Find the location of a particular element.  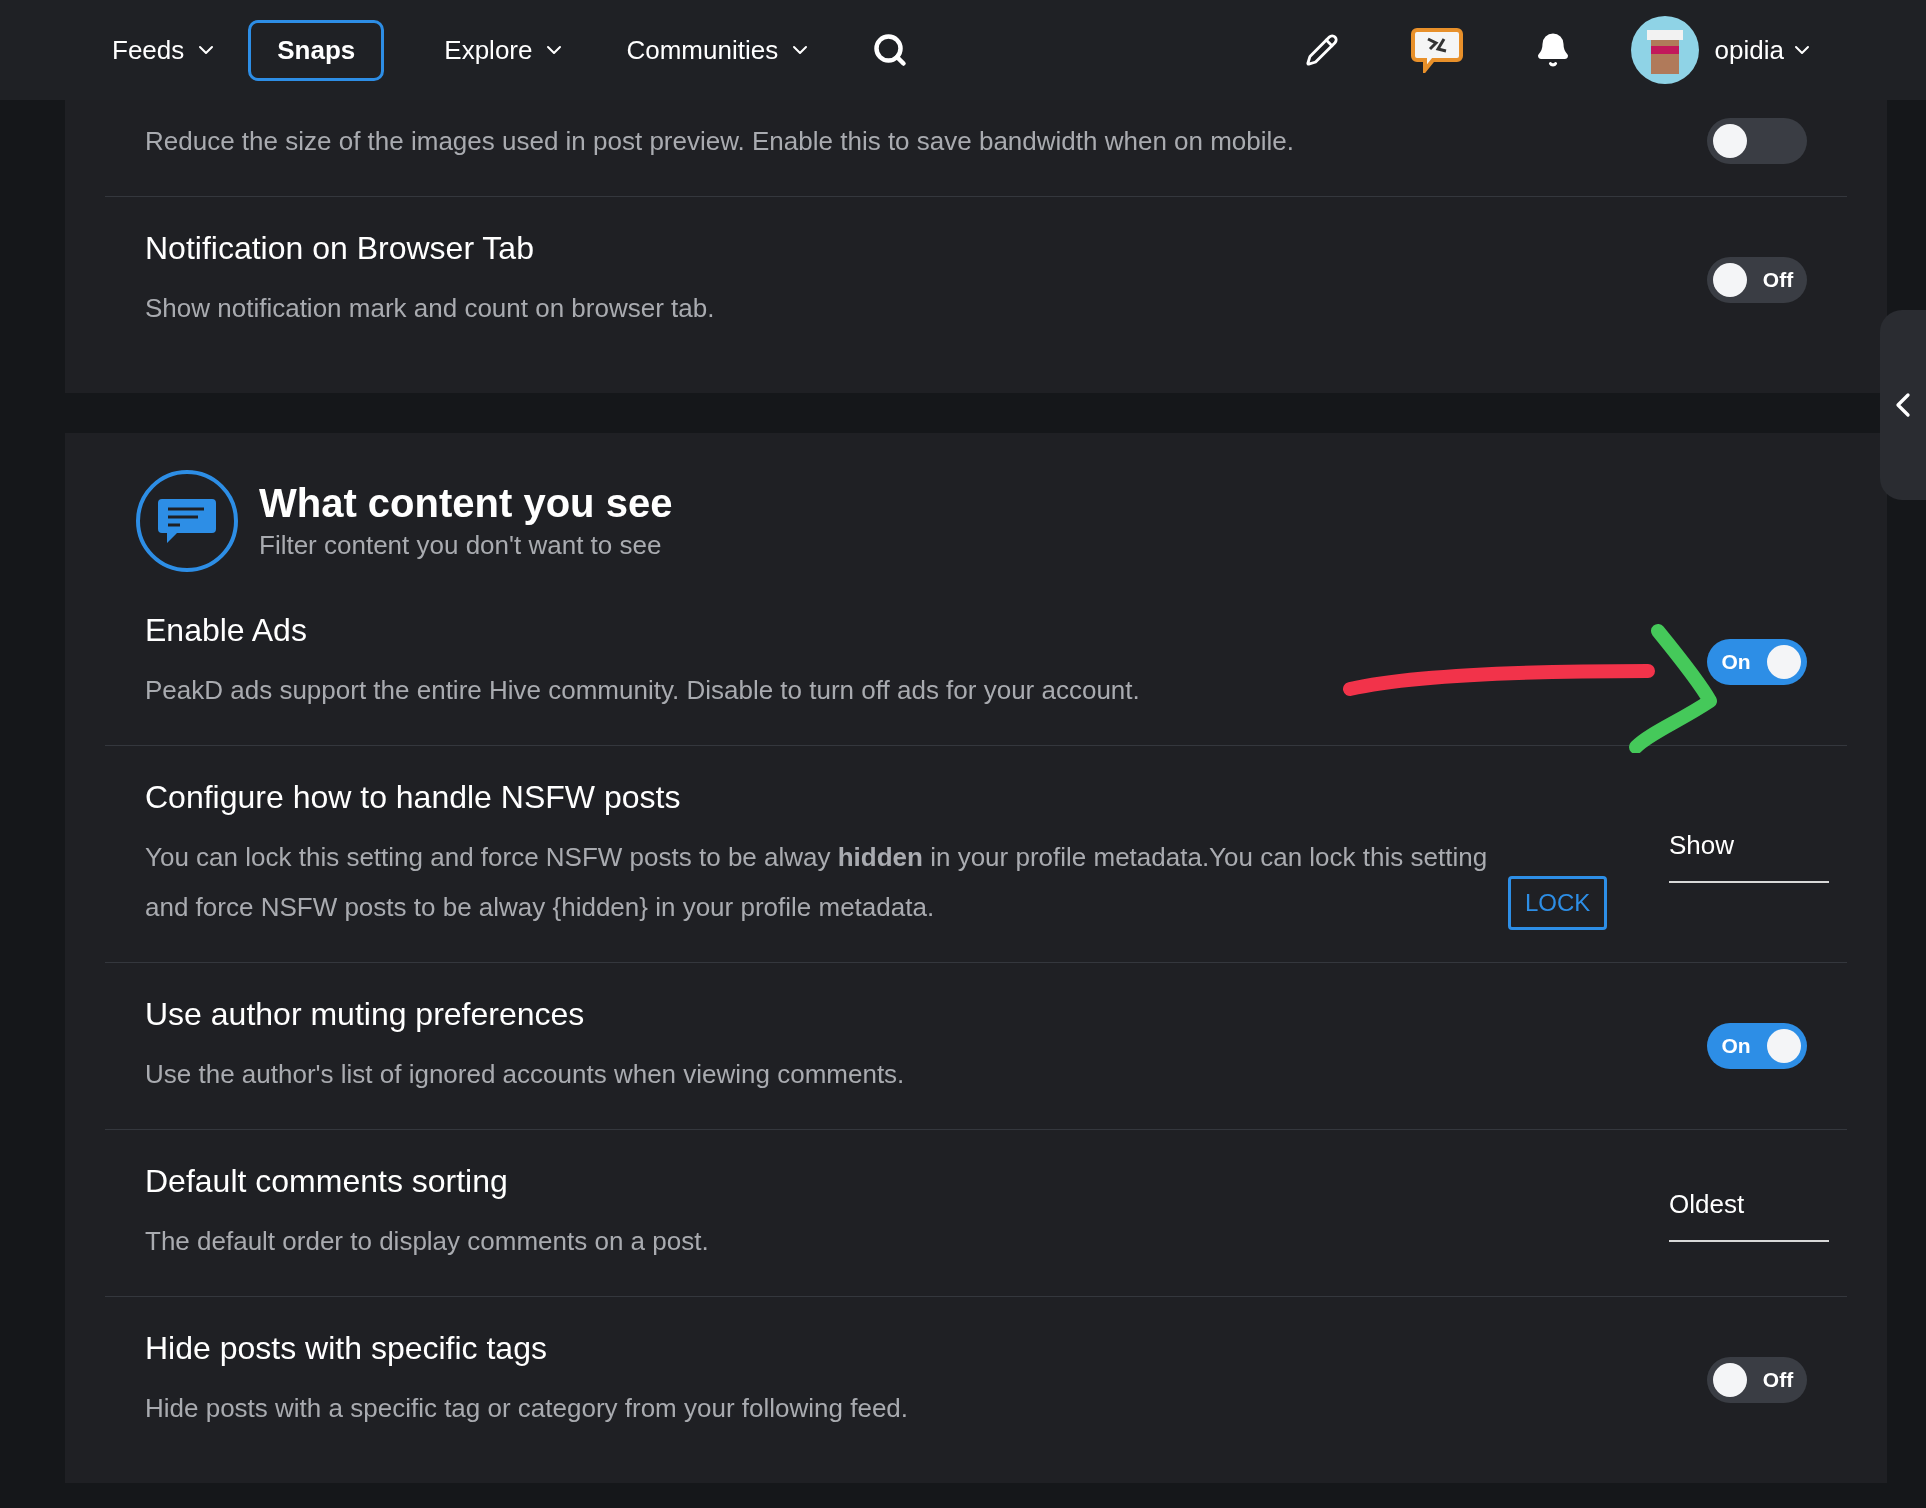

setting-description: The default order to display comments on a post. is located at coordinates (427, 1241).